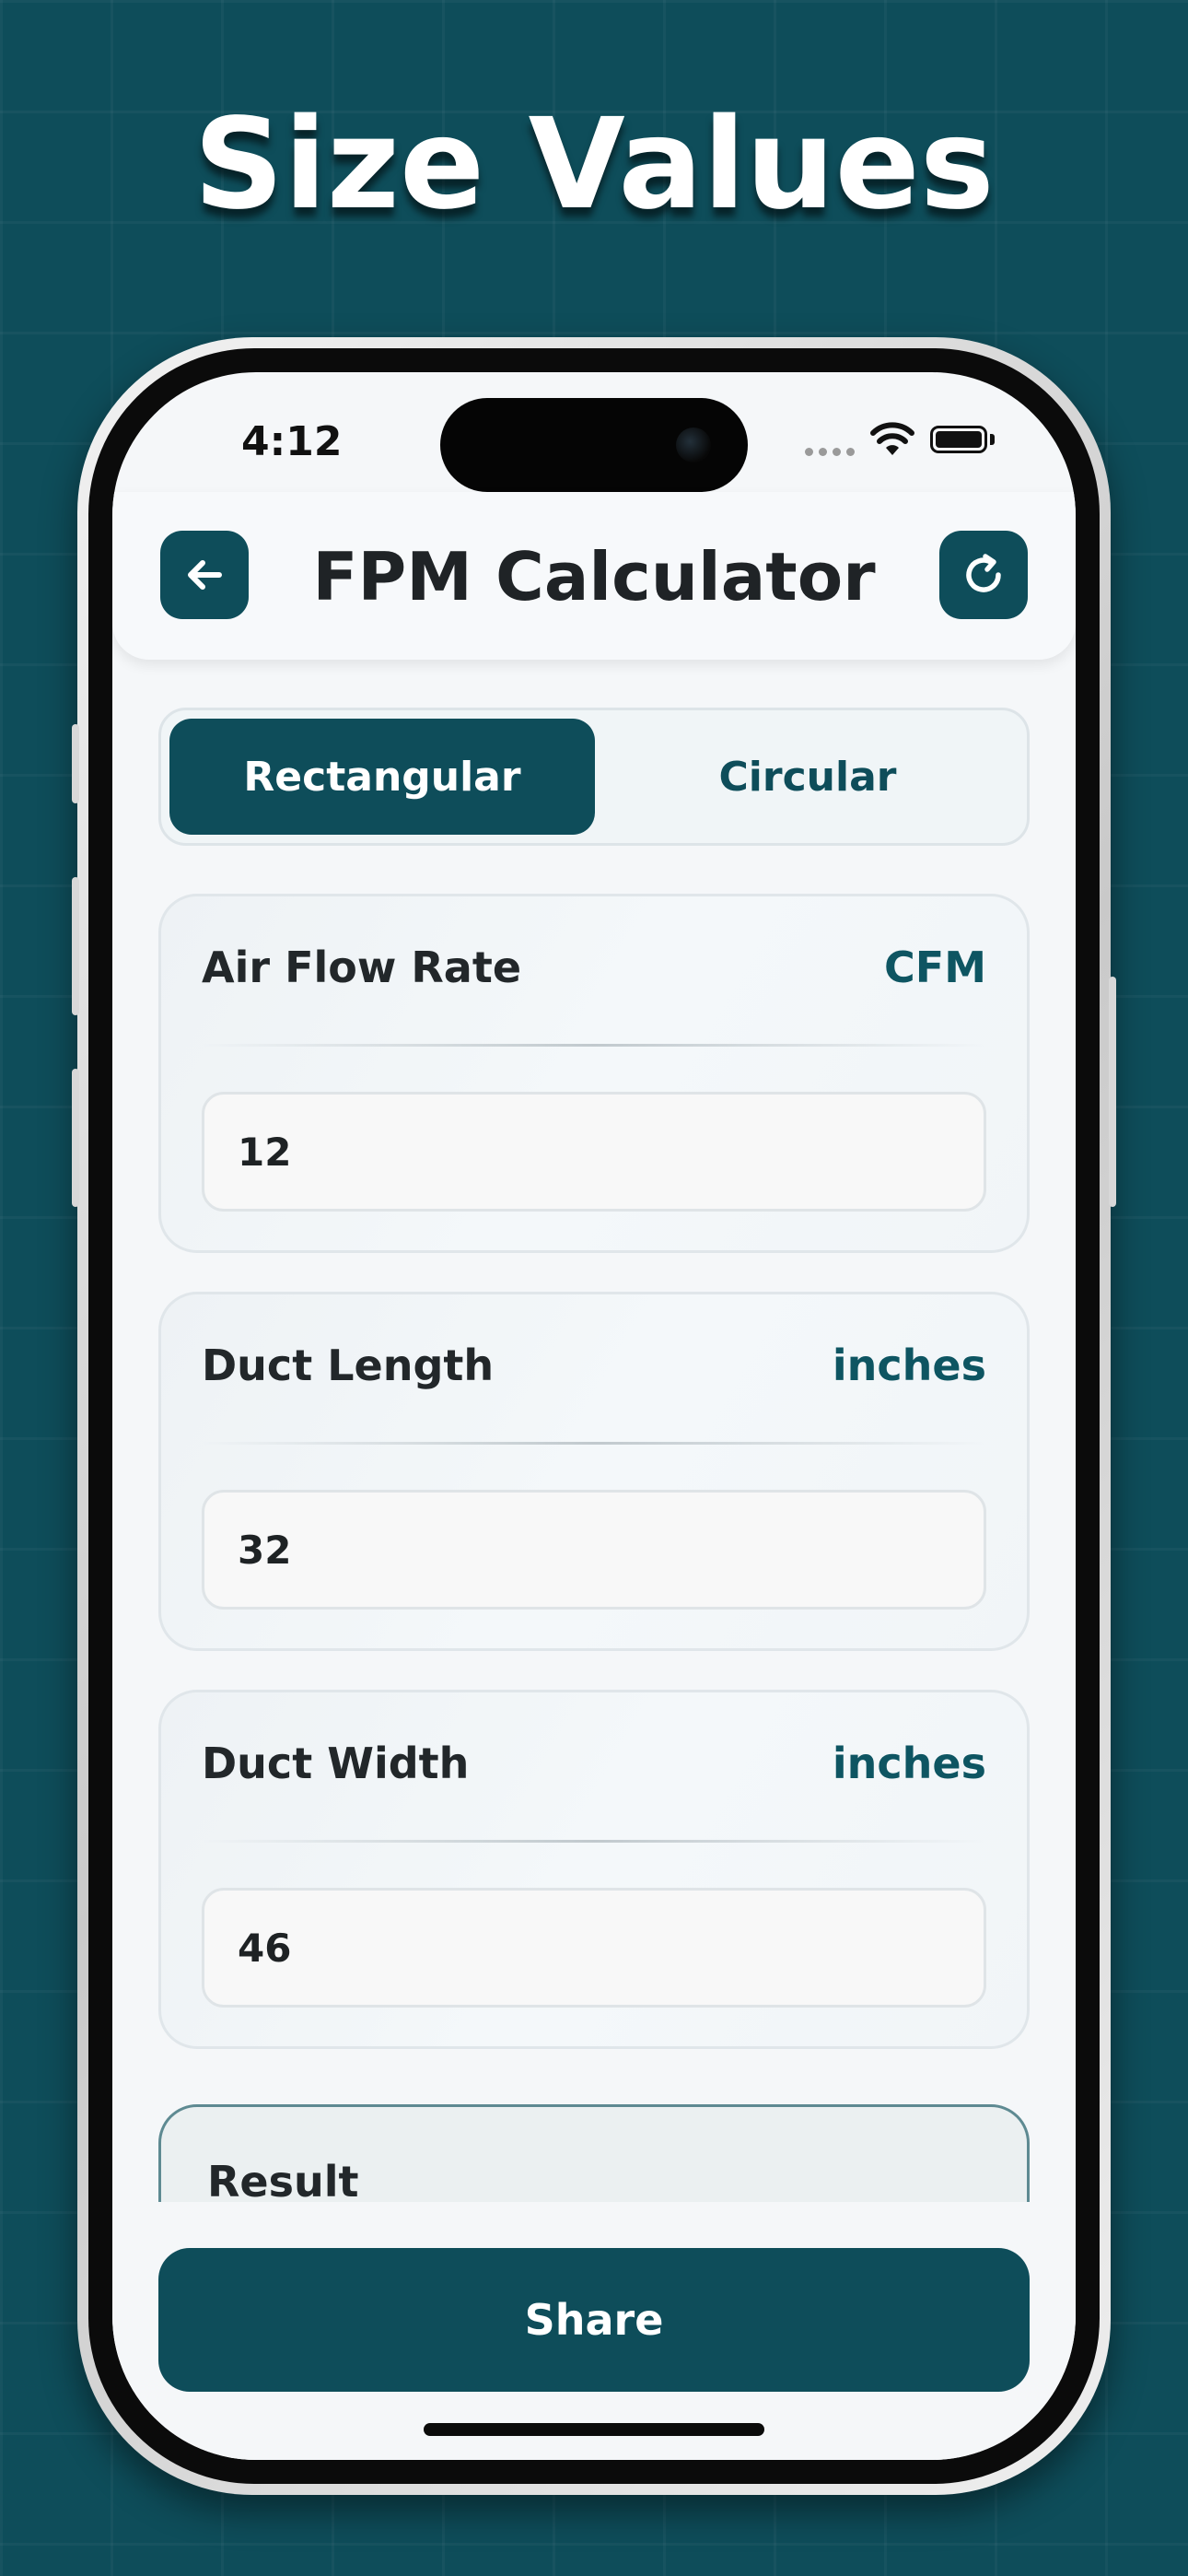 The width and height of the screenshot is (1188, 2576). I want to click on result-label: Result, so click(283, 2182).